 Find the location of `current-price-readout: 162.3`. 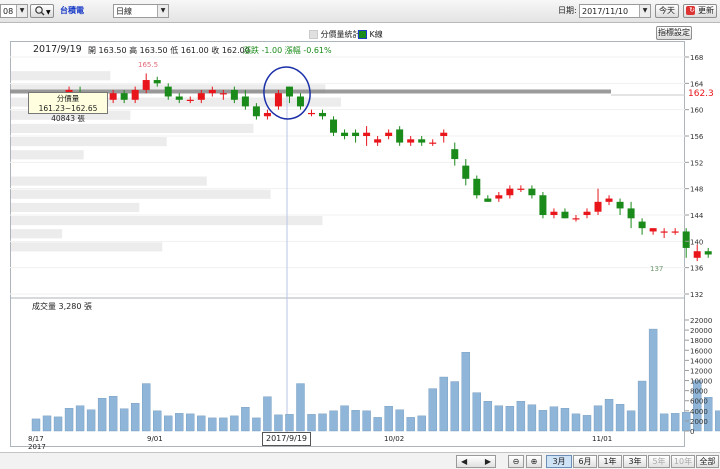

current-price-readout: 162.3 is located at coordinates (701, 94).